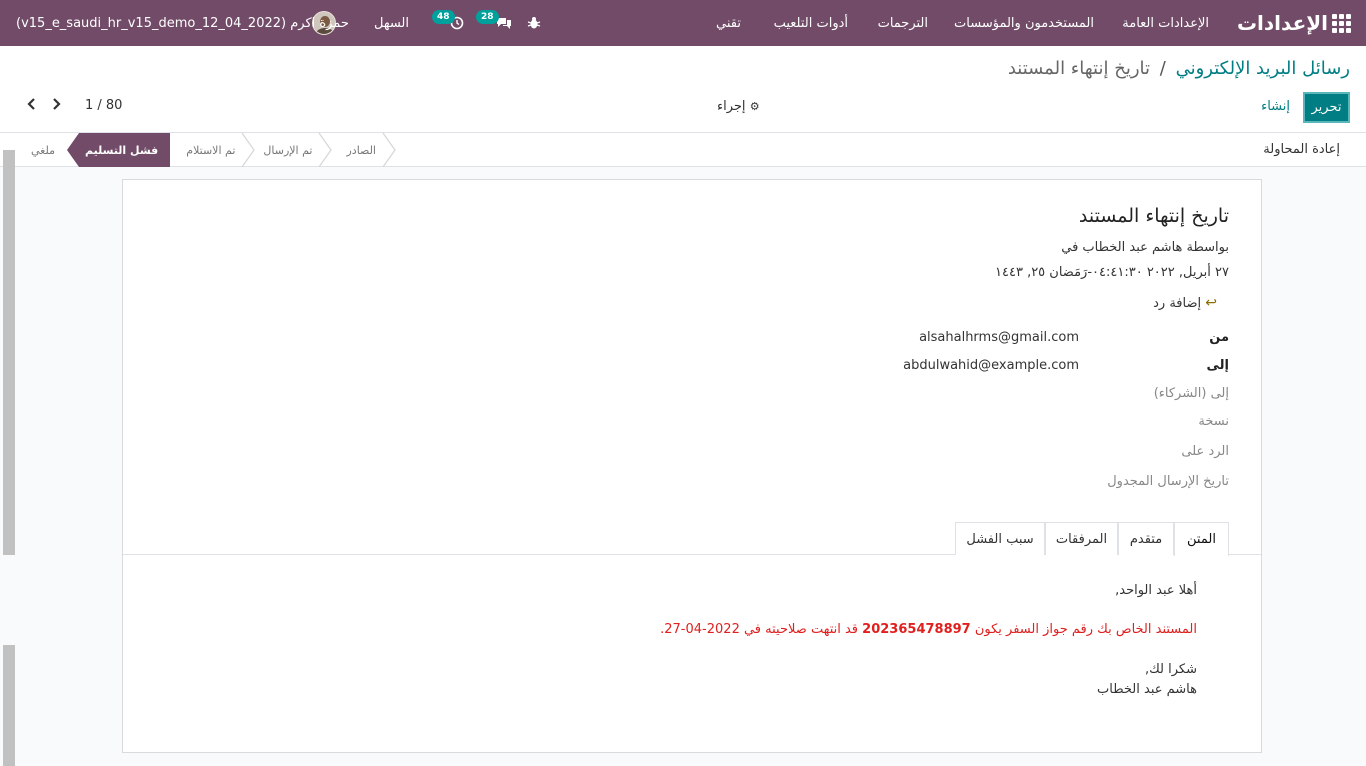 The width and height of the screenshot is (1366, 766). What do you see at coordinates (534, 23) in the screenshot?
I see `debug-bug-icon` at bounding box center [534, 23].